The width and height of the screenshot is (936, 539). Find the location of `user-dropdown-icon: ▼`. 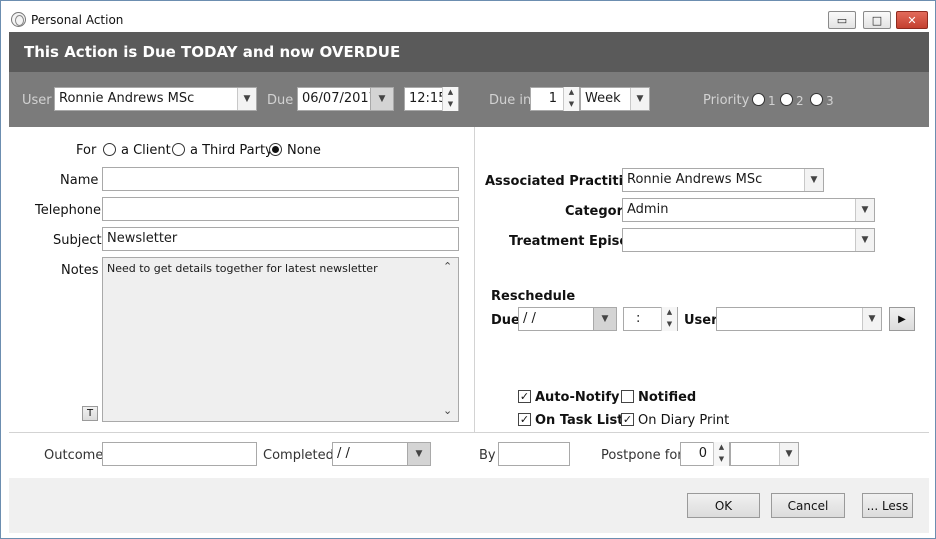

user-dropdown-icon: ▼ is located at coordinates (246, 99).